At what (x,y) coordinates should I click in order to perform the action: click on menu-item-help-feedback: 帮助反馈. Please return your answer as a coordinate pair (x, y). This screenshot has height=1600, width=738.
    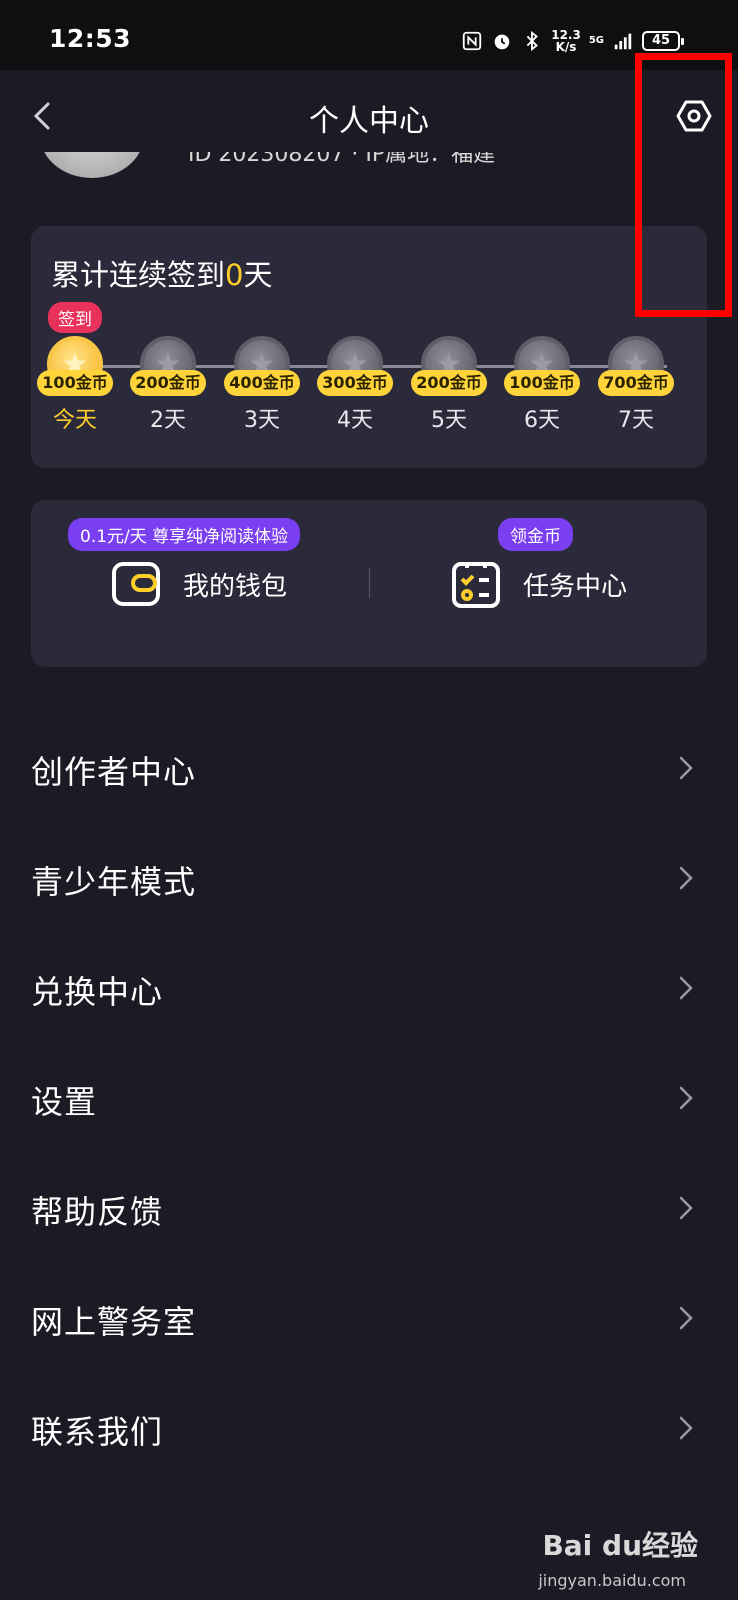
    Looking at the image, I should click on (369, 1210).